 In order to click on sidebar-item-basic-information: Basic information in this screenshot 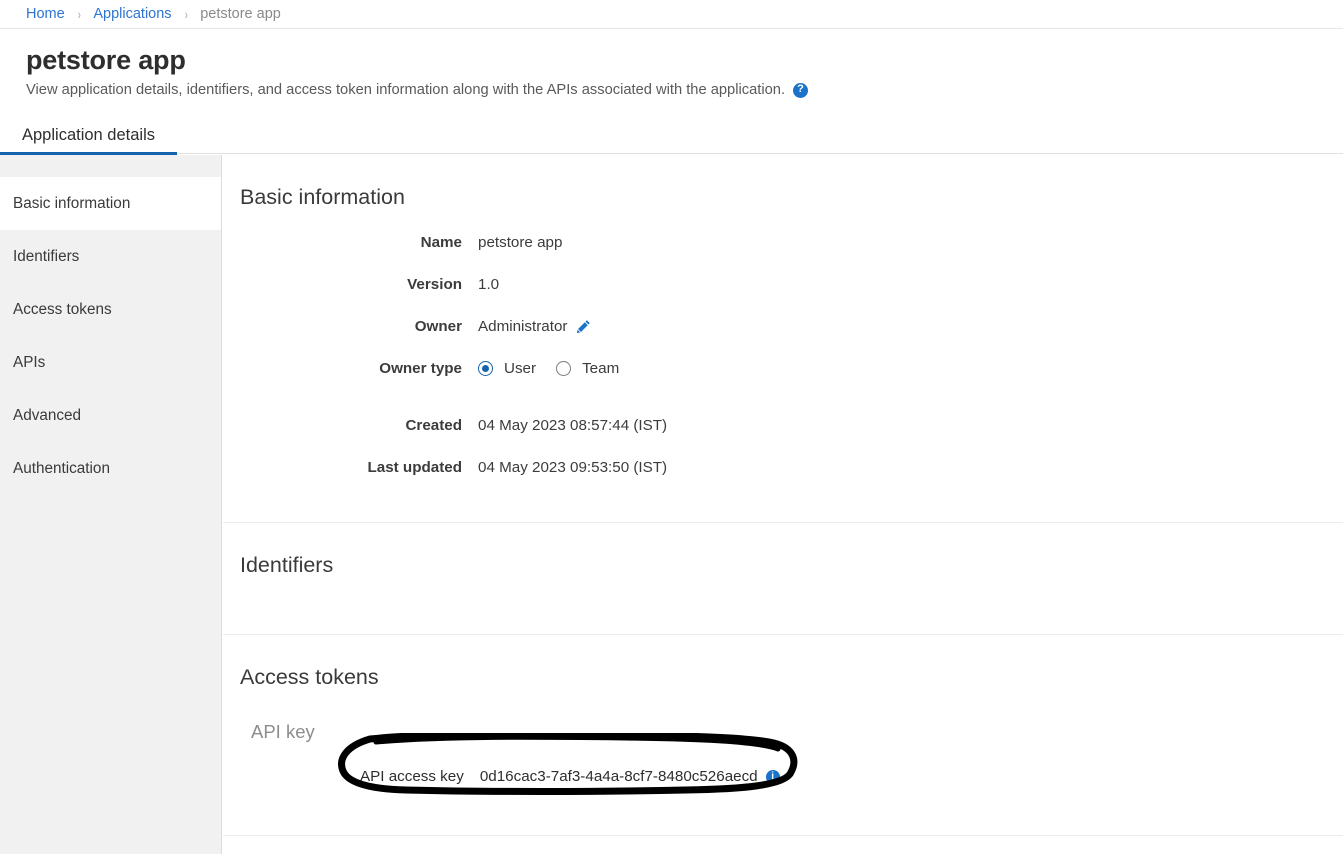, I will do `click(110, 203)`.